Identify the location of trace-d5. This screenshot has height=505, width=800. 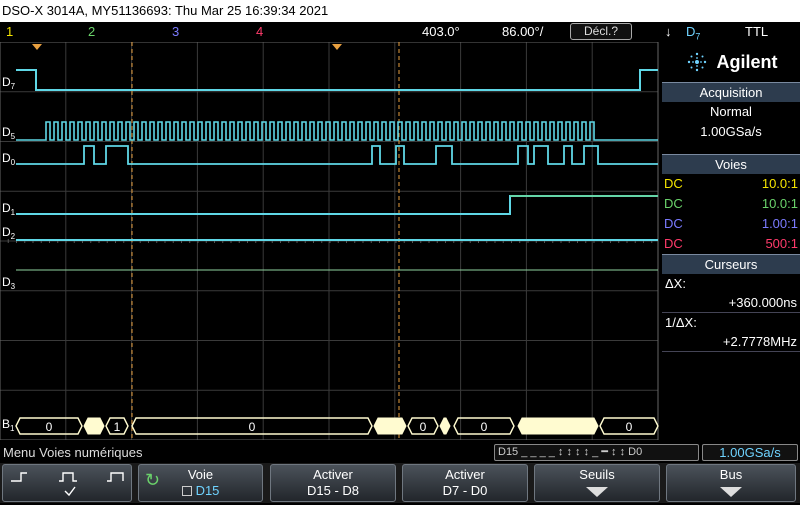
(337, 131).